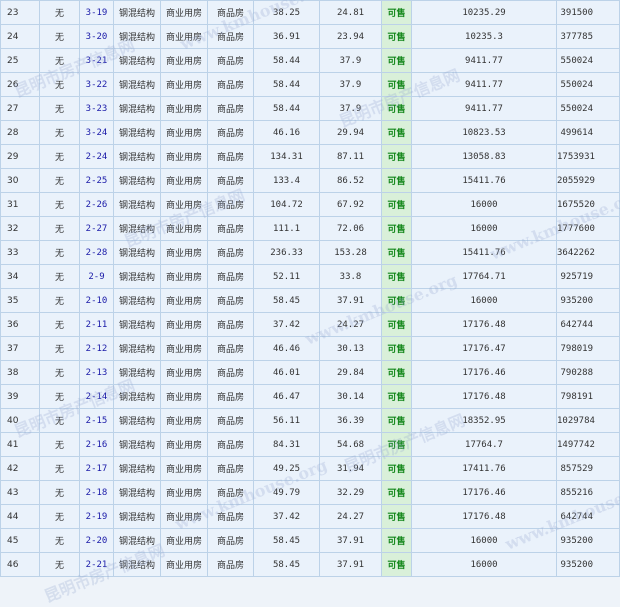  Describe the element at coordinates (350, 324) in the screenshot. I see `inner-area-cell: 24.27` at that location.